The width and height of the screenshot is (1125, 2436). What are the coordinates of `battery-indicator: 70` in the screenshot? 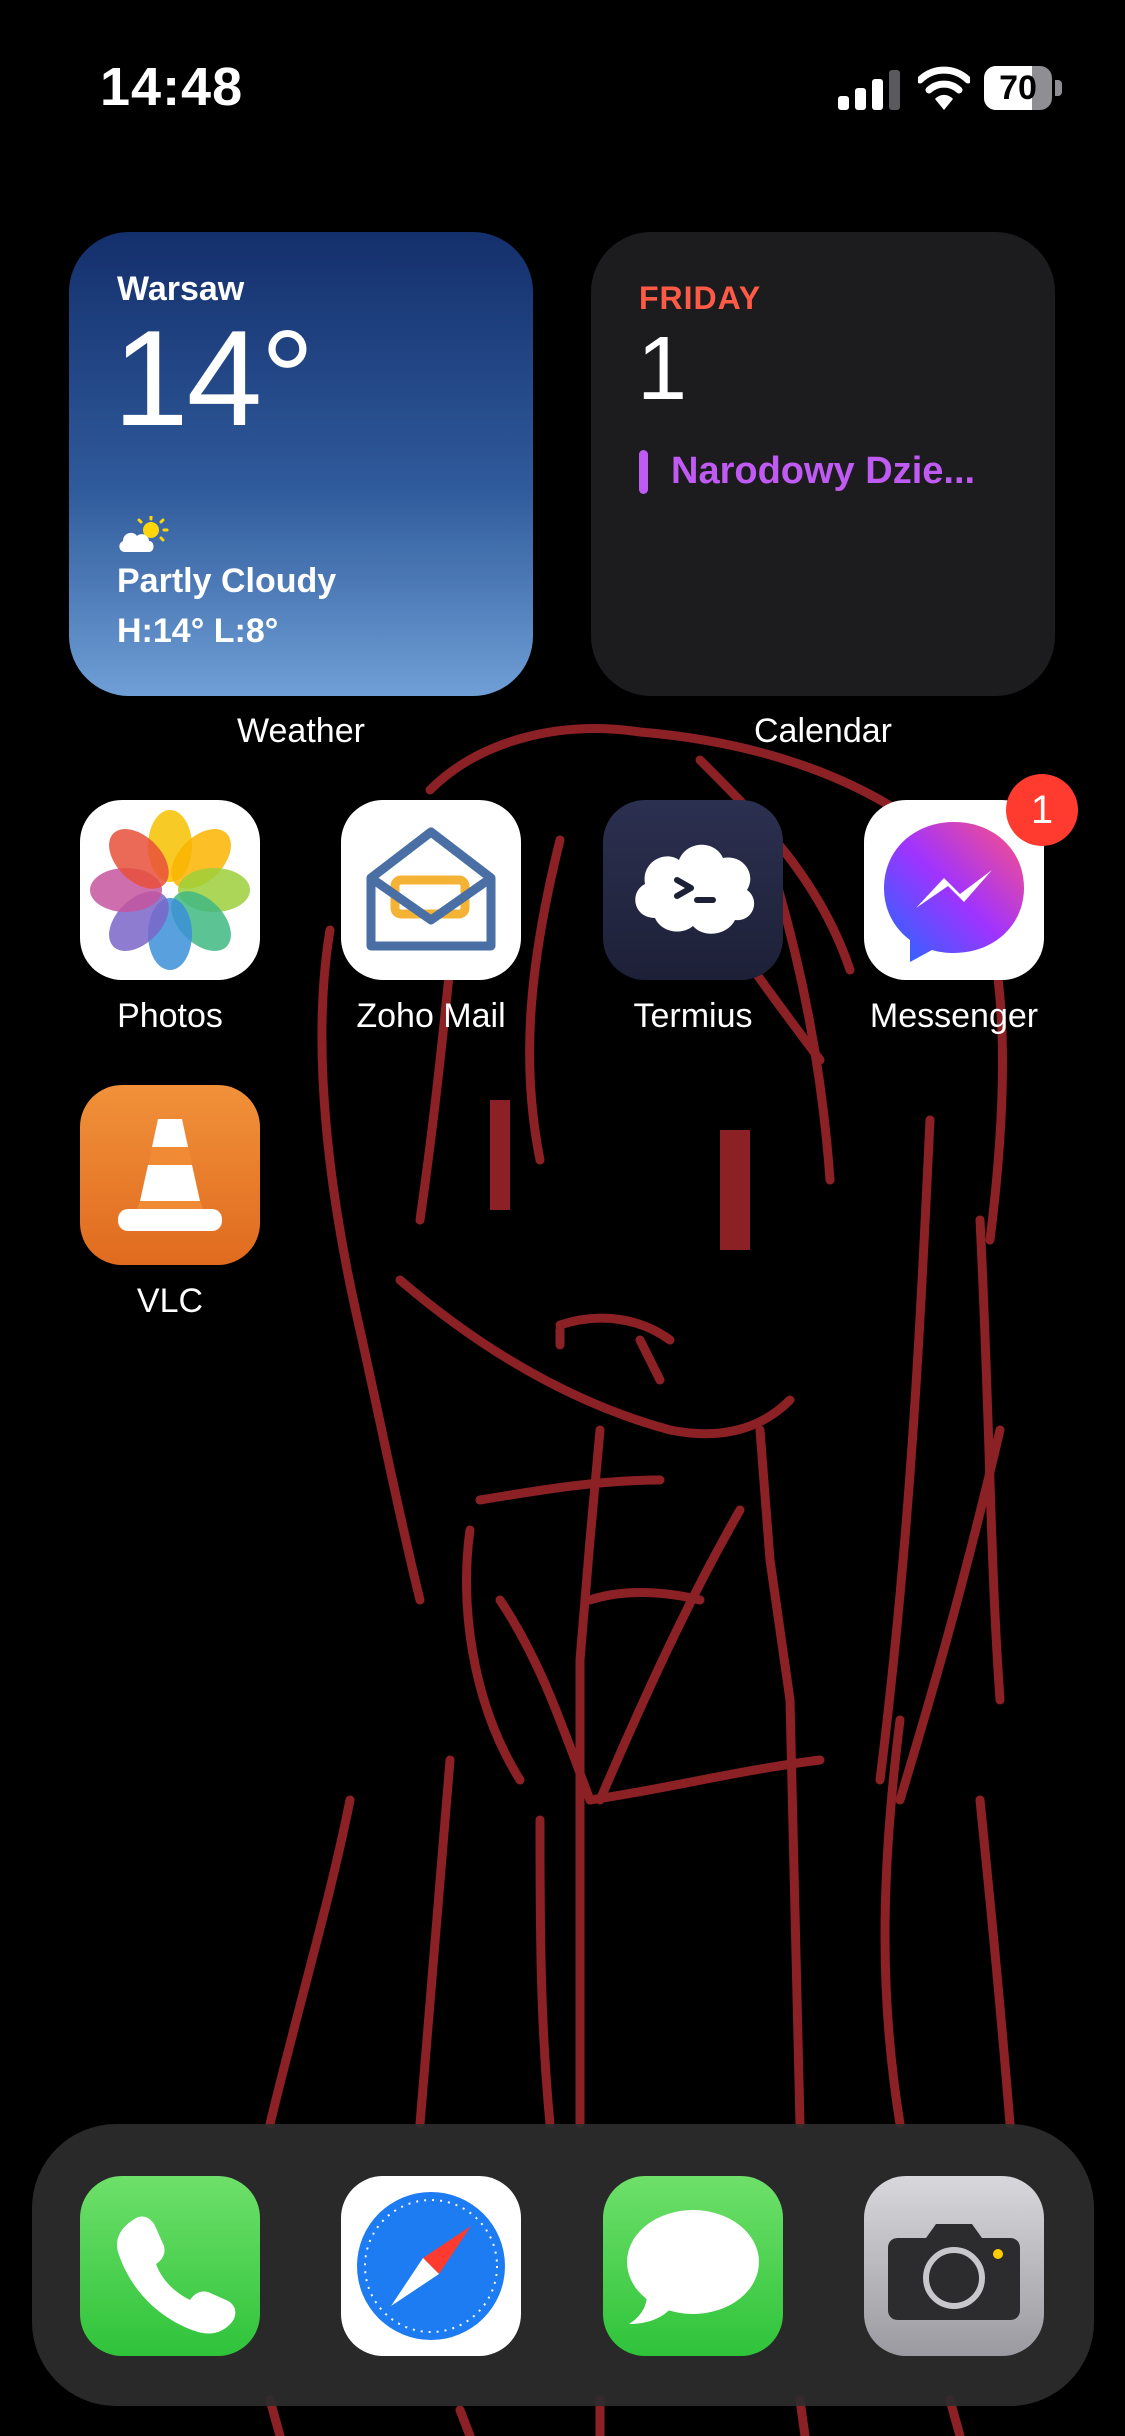 It's located at (1025, 89).